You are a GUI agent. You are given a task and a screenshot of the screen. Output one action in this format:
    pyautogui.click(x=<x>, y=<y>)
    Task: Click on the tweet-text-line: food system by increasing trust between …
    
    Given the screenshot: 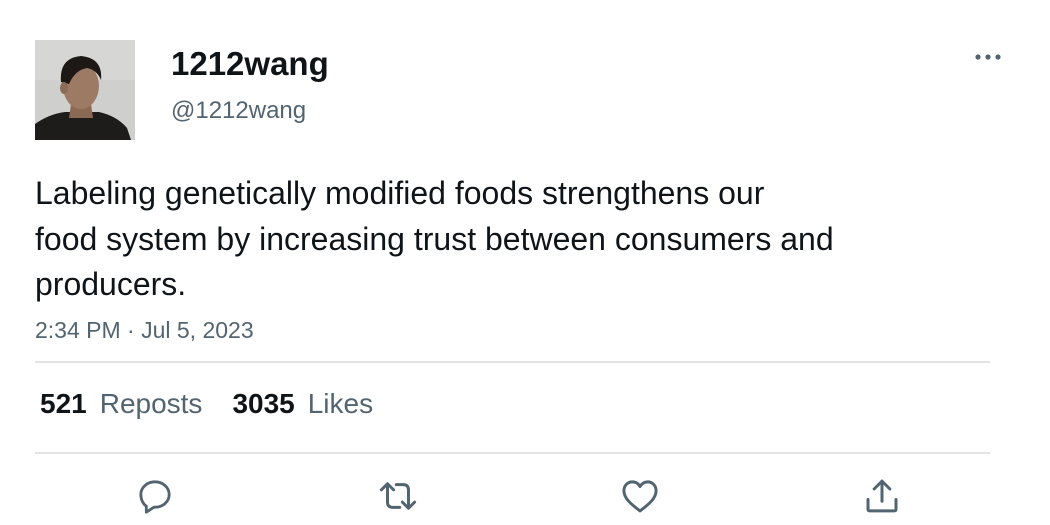 What is the action you would take?
    pyautogui.click(x=434, y=238)
    